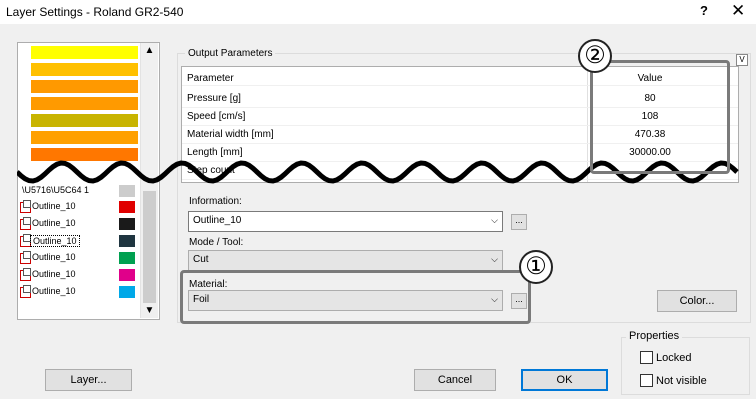  I want to click on help-button: ?, so click(704, 10).